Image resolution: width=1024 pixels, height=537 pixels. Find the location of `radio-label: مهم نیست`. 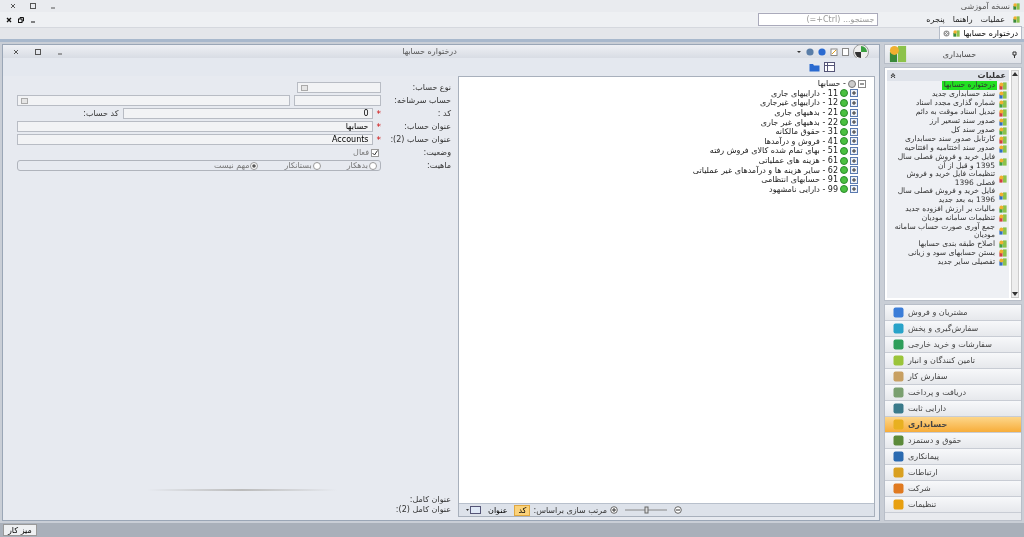

radio-label: مهم نیست is located at coordinates (231, 165).